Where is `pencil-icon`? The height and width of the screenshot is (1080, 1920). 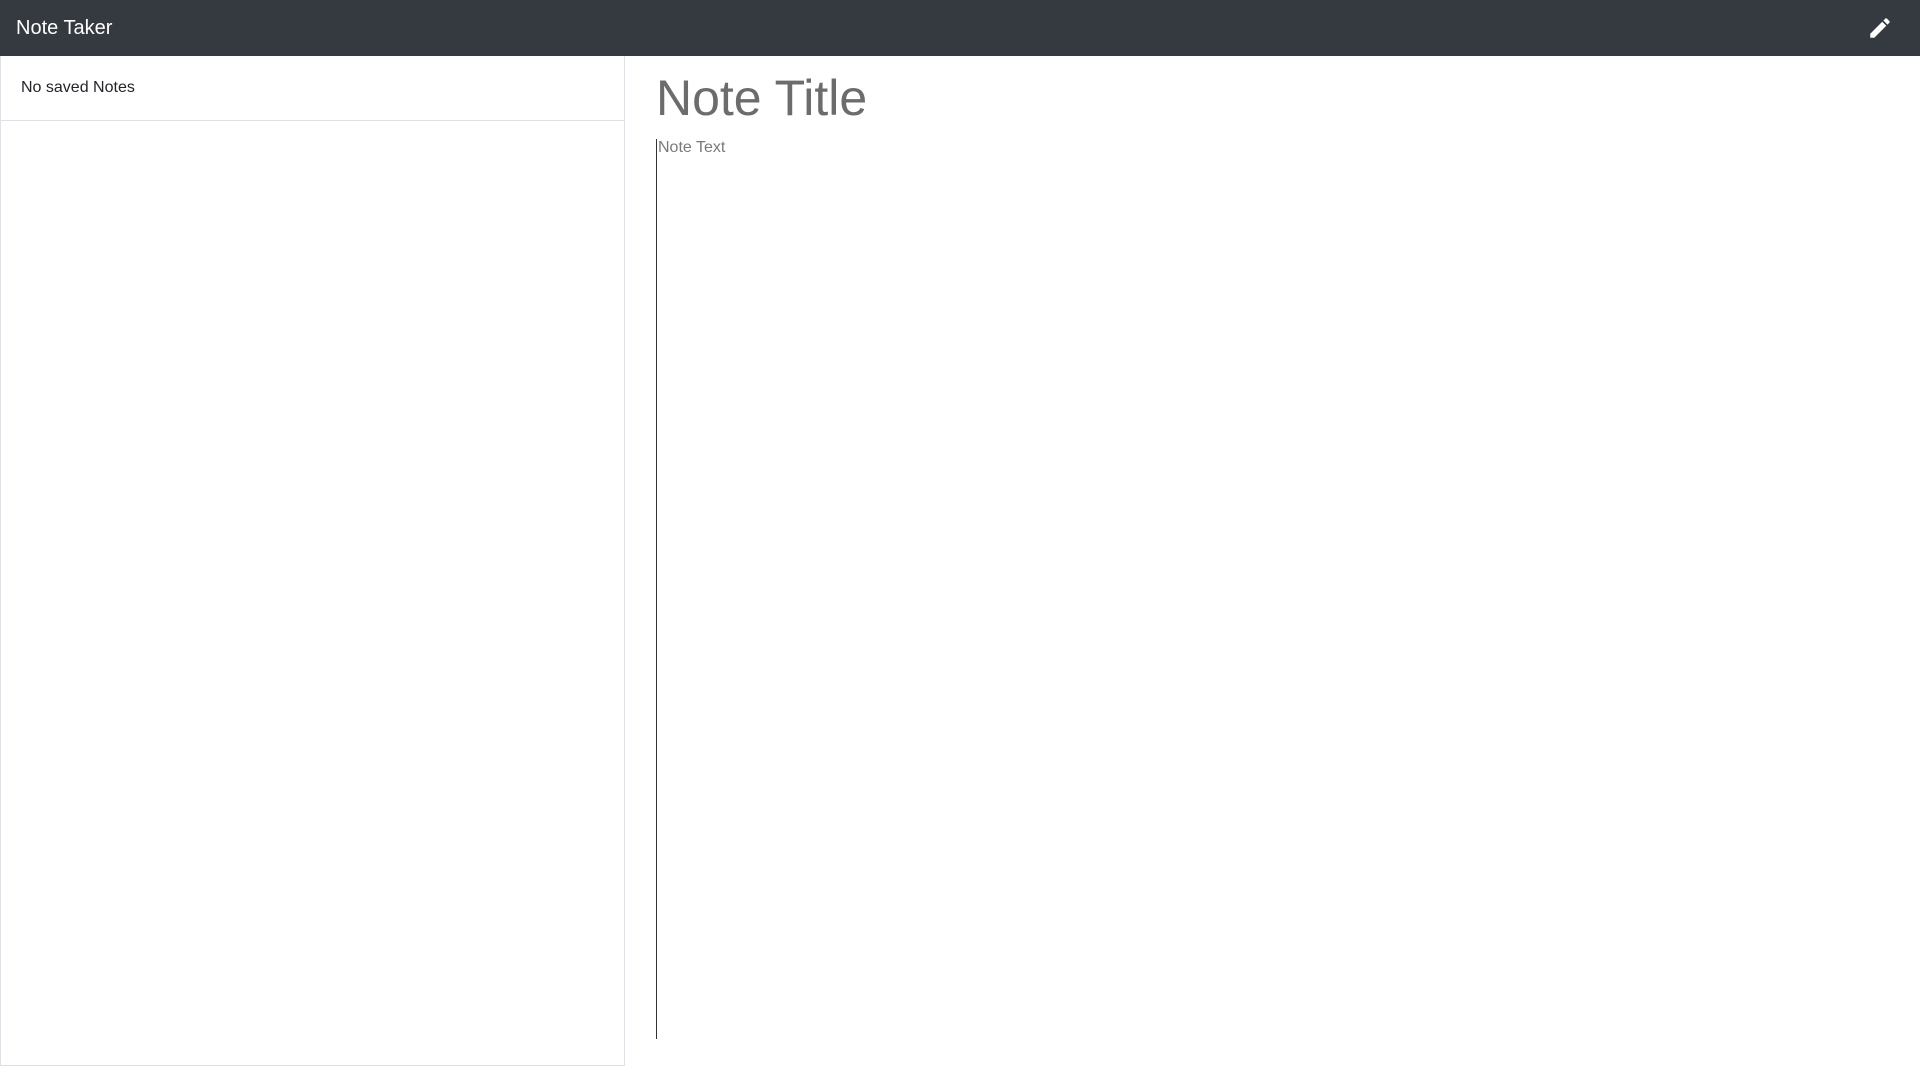
pencil-icon is located at coordinates (1880, 28).